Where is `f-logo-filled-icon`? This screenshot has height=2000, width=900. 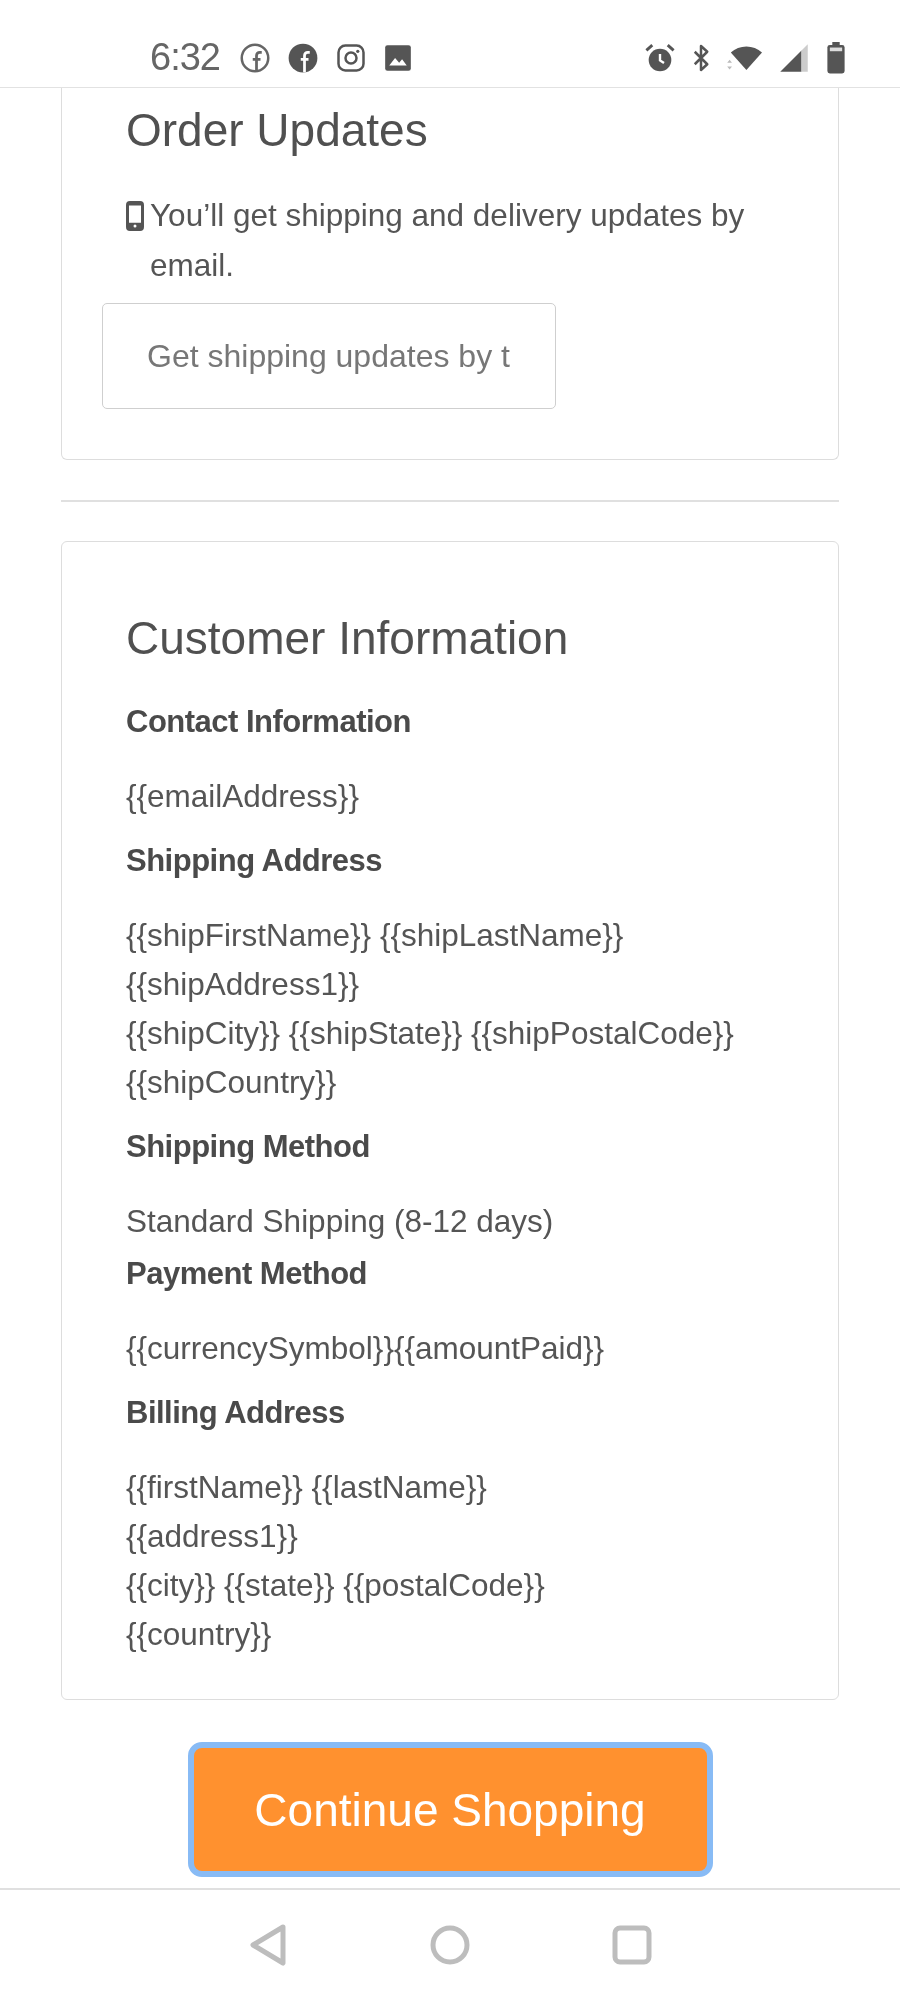 f-logo-filled-icon is located at coordinates (302, 57).